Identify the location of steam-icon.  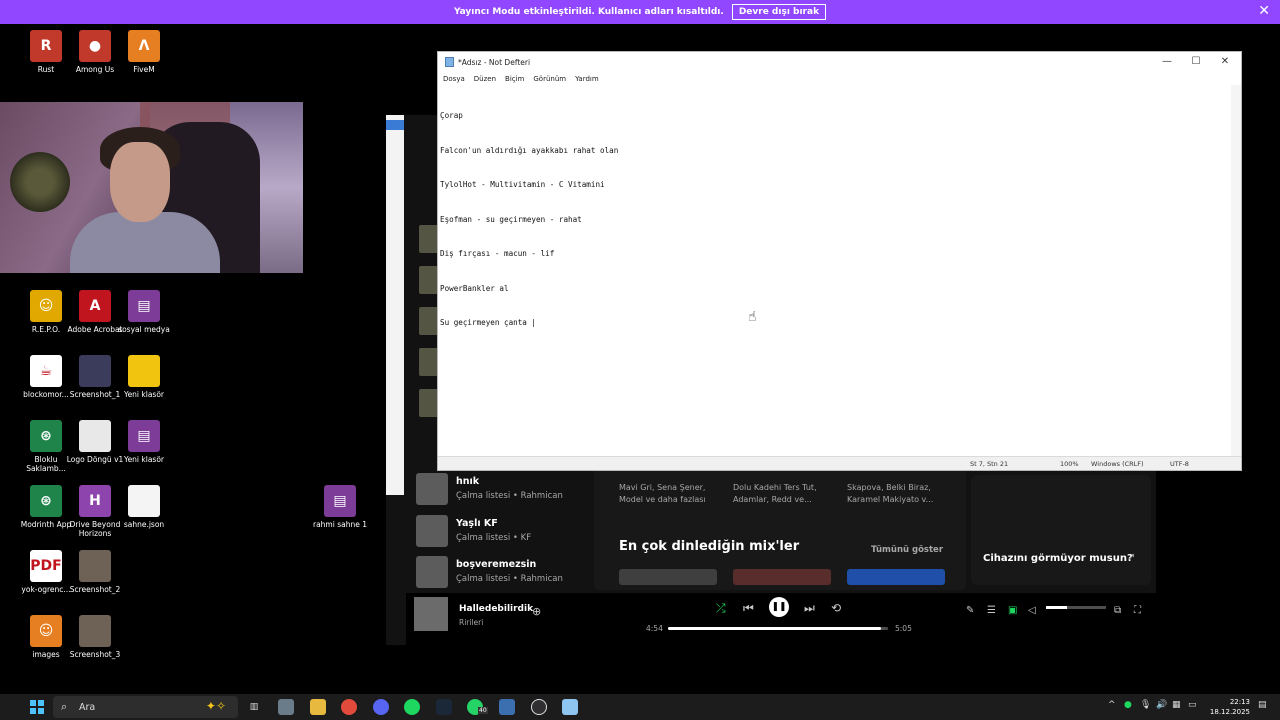
(444, 707).